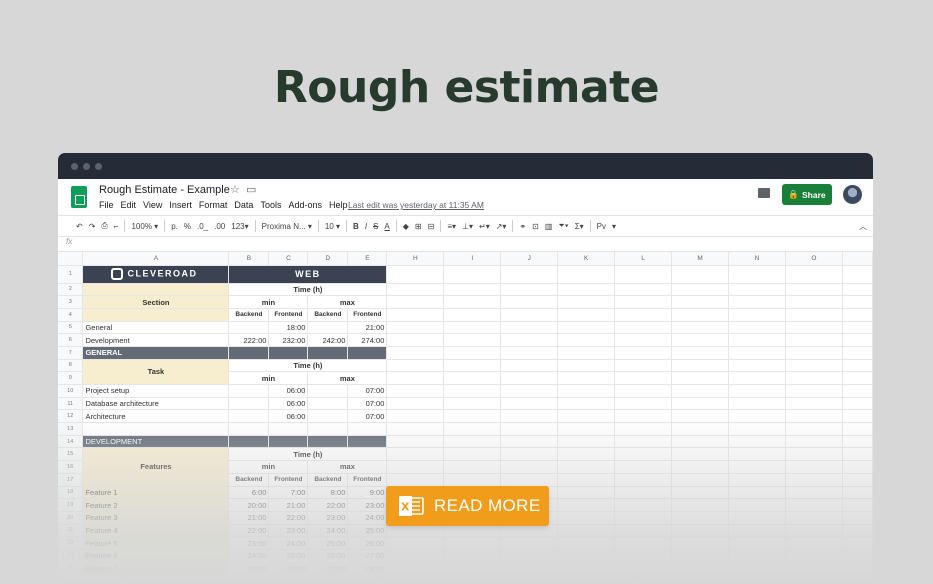 The width and height of the screenshot is (933, 584). What do you see at coordinates (579, 226) in the screenshot?
I see `functions-icon: Σ▾` at bounding box center [579, 226].